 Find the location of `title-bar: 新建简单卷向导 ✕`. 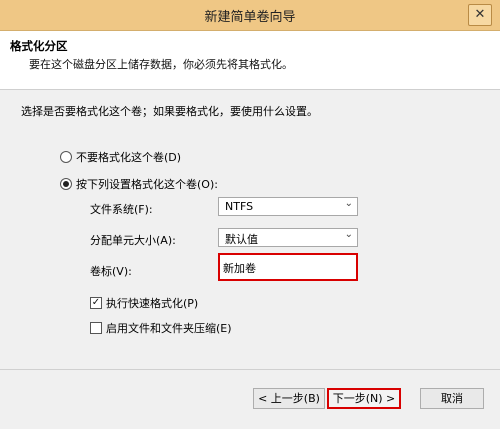

title-bar: 新建简单卷向导 ✕ is located at coordinates (250, 15).